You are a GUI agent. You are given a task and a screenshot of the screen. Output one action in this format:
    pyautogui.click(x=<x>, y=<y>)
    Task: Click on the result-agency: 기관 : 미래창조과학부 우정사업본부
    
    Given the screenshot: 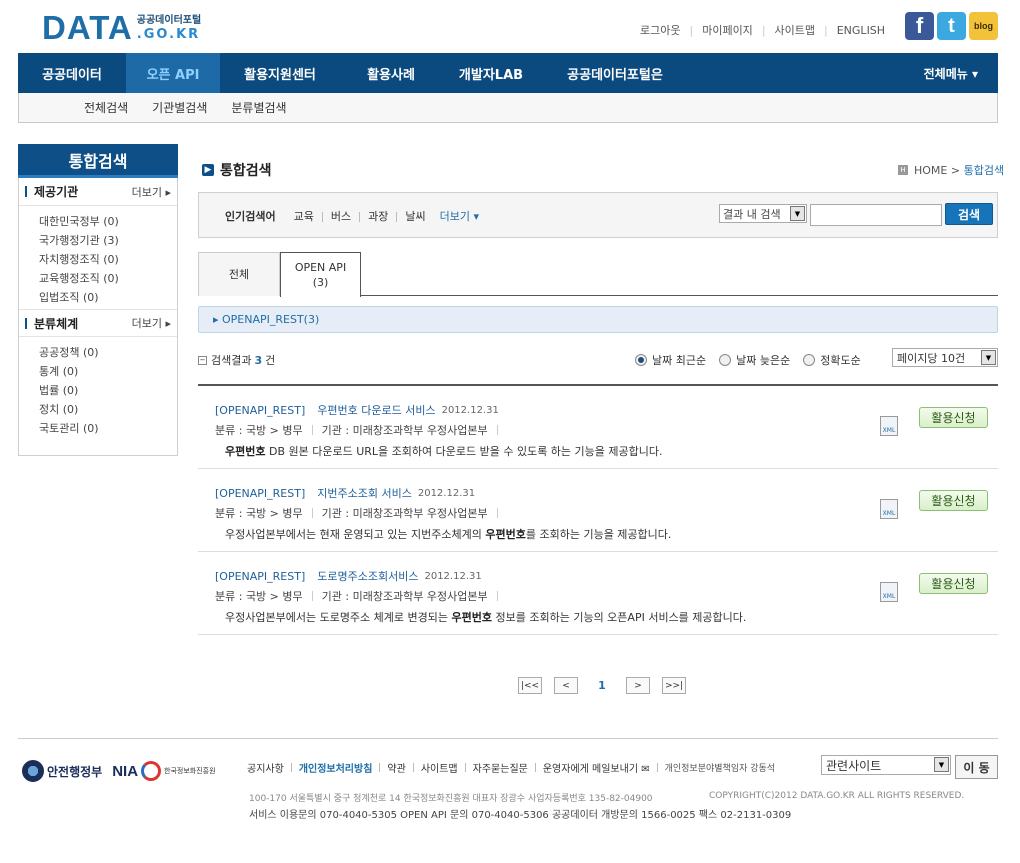 What is the action you would take?
    pyautogui.click(x=404, y=430)
    